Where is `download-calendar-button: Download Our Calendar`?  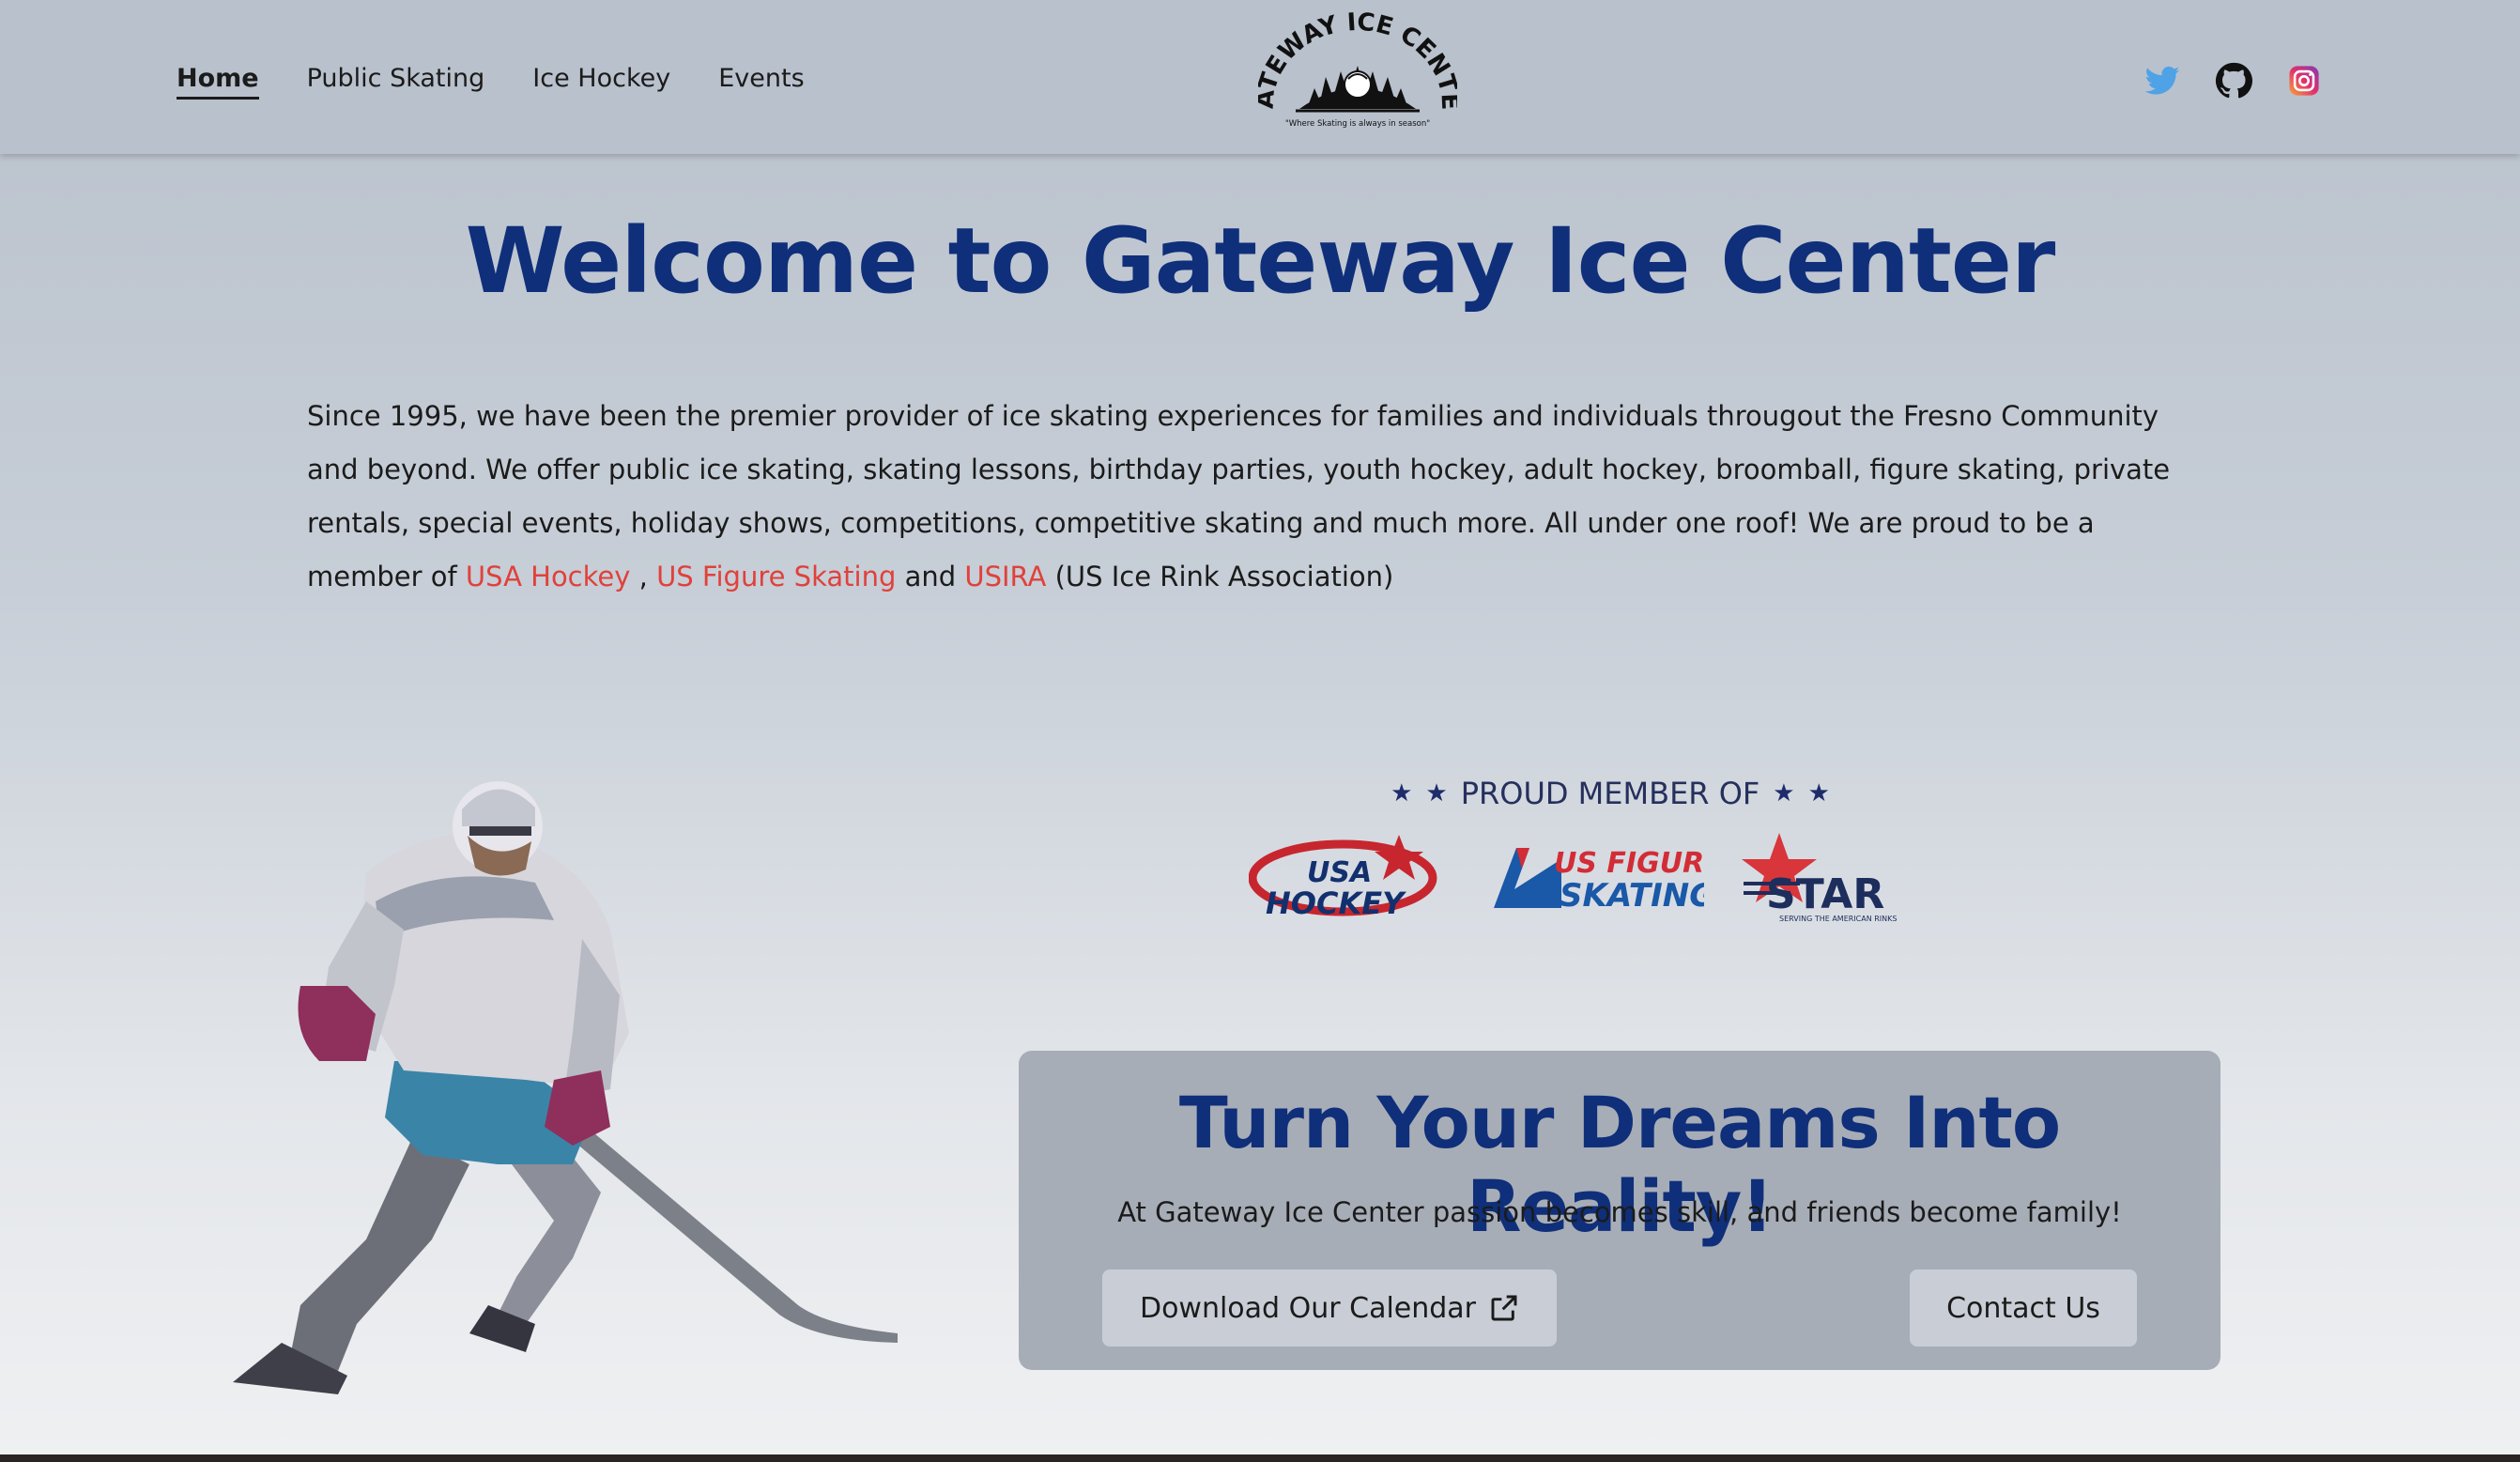
download-calendar-button: Download Our Calendar is located at coordinates (1329, 1308).